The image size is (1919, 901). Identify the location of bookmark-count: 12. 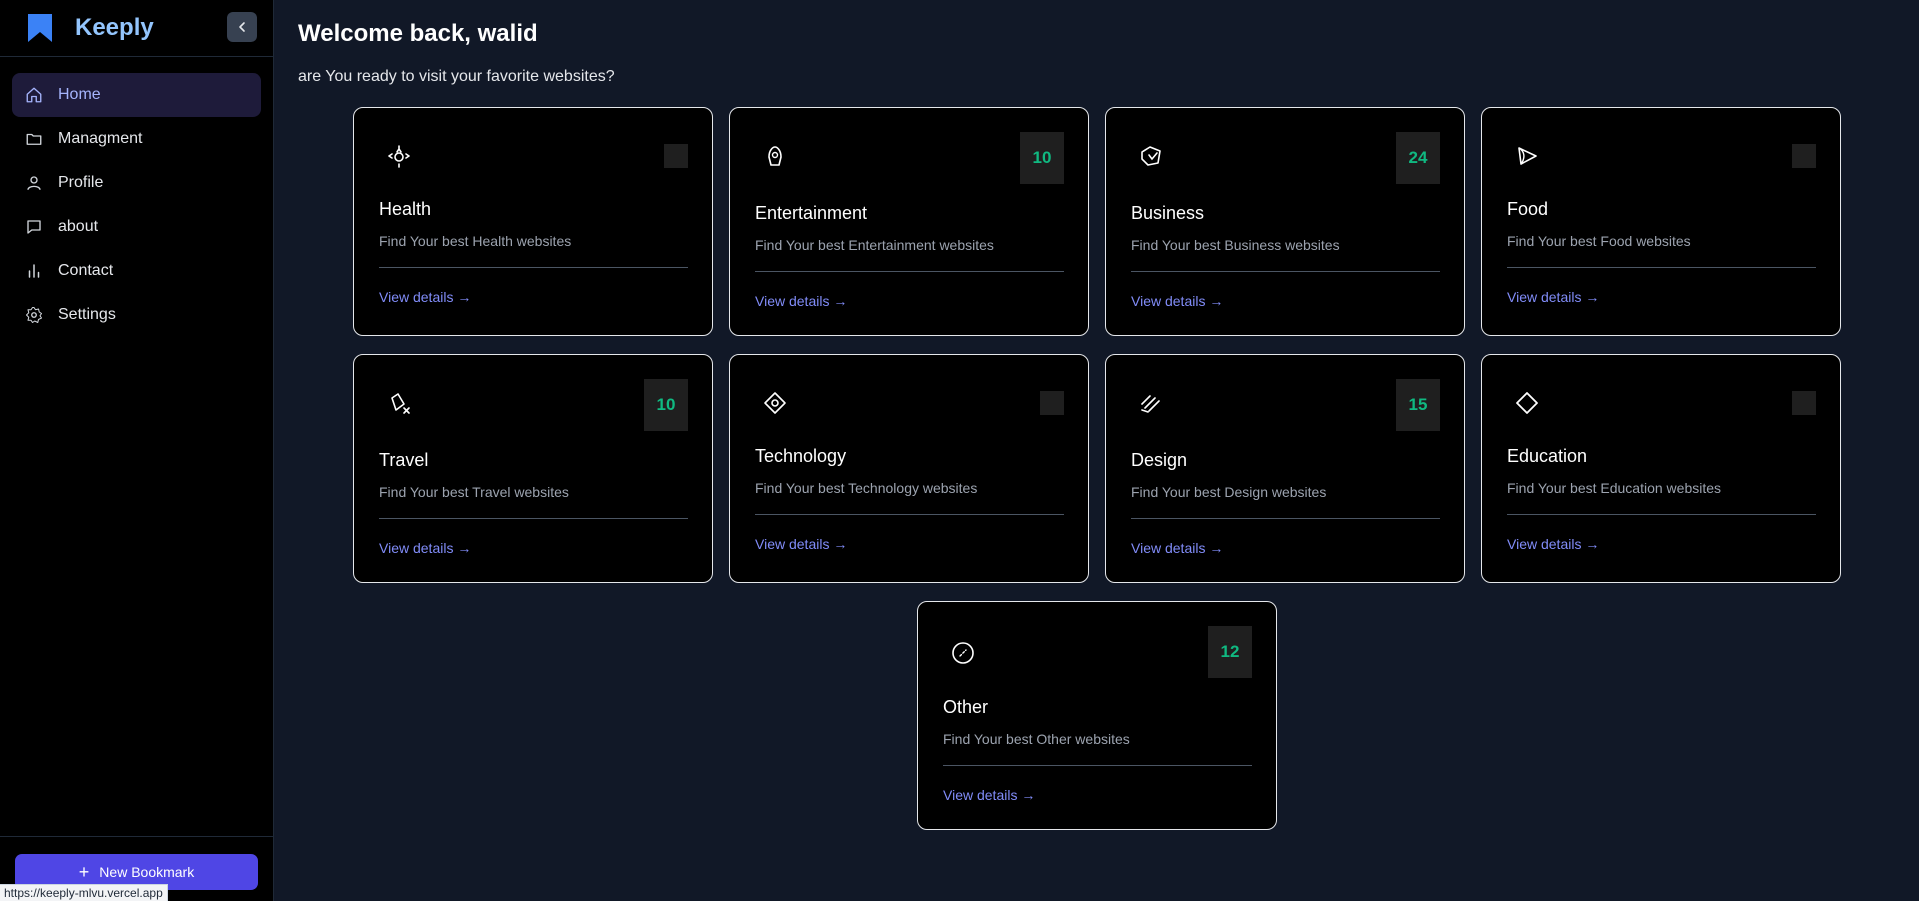
(1230, 652).